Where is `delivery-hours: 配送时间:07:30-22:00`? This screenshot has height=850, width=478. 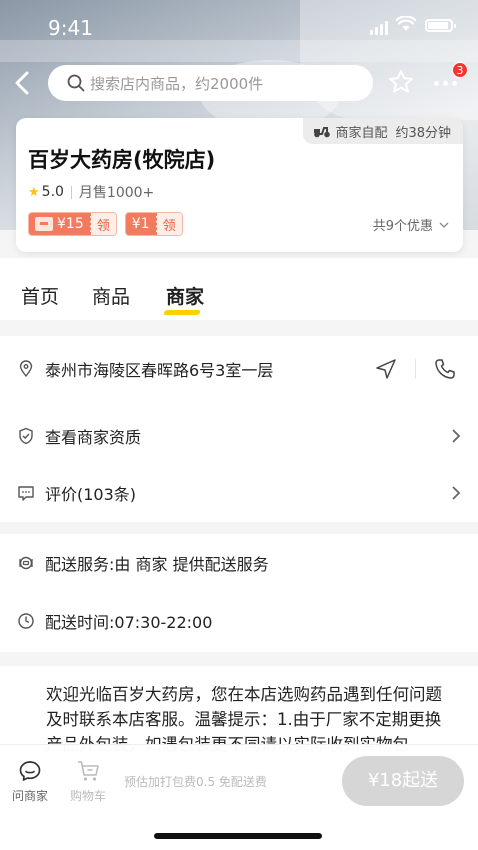
delivery-hours: 配送时间:07:30-22:00 is located at coordinates (129, 622).